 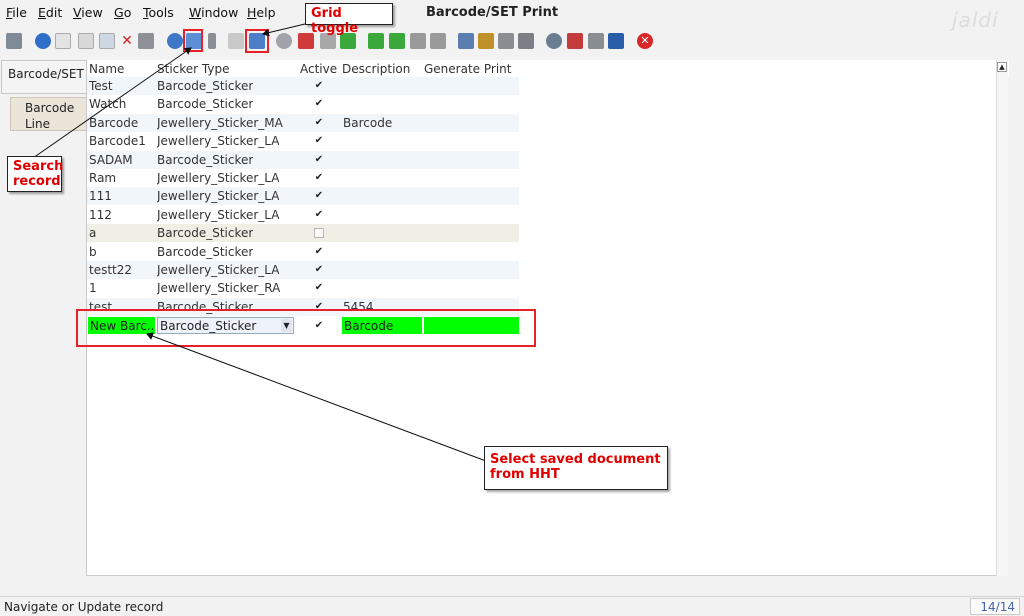 What do you see at coordinates (236, 41) in the screenshot?
I see `chat-icon` at bounding box center [236, 41].